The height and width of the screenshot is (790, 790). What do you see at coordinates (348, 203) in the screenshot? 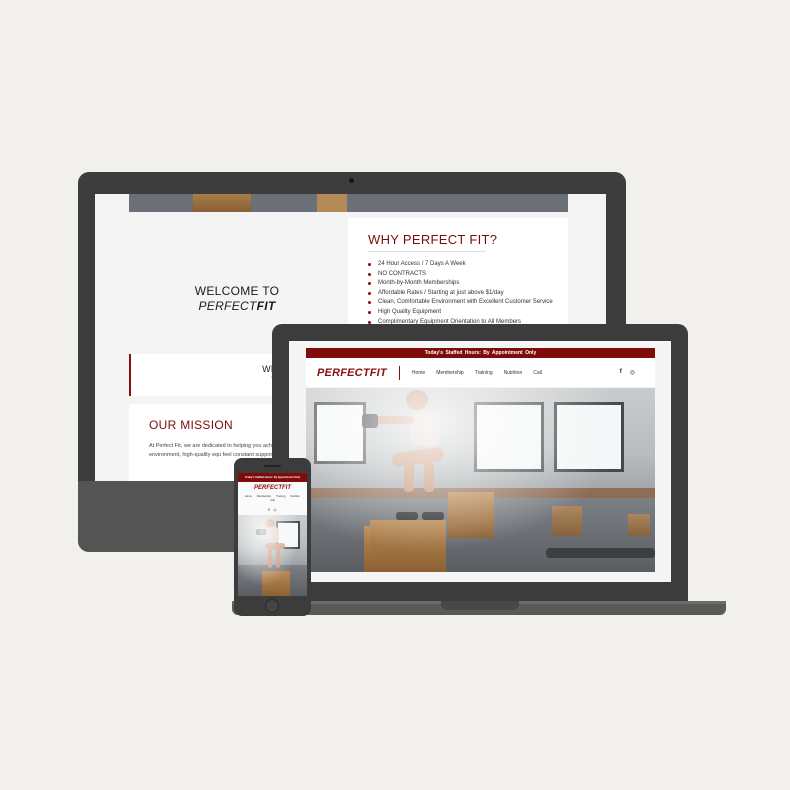
I see `hero-image-strip` at bounding box center [348, 203].